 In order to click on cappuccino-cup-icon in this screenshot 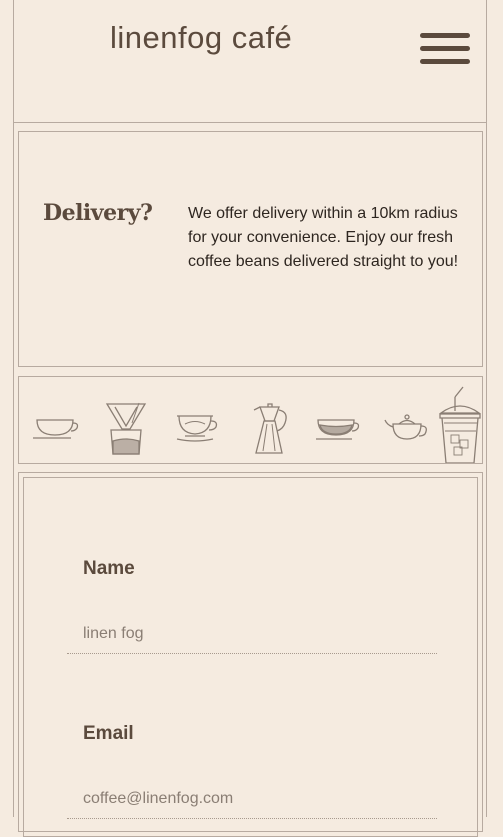, I will do `click(197, 428)`.